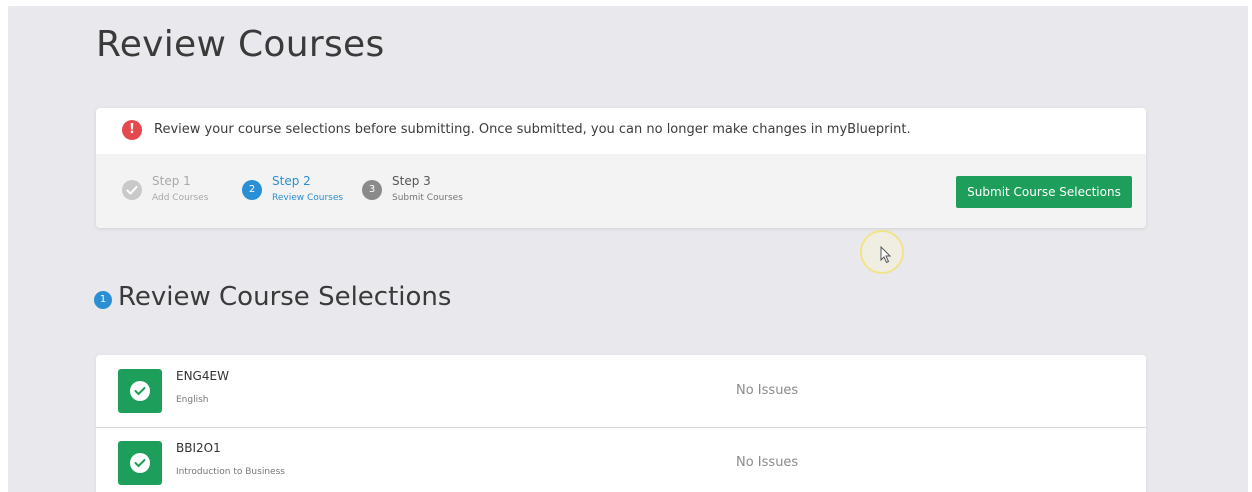  Describe the element at coordinates (427, 198) in the screenshot. I see `step-3-sublabel: Submit Courses` at that location.